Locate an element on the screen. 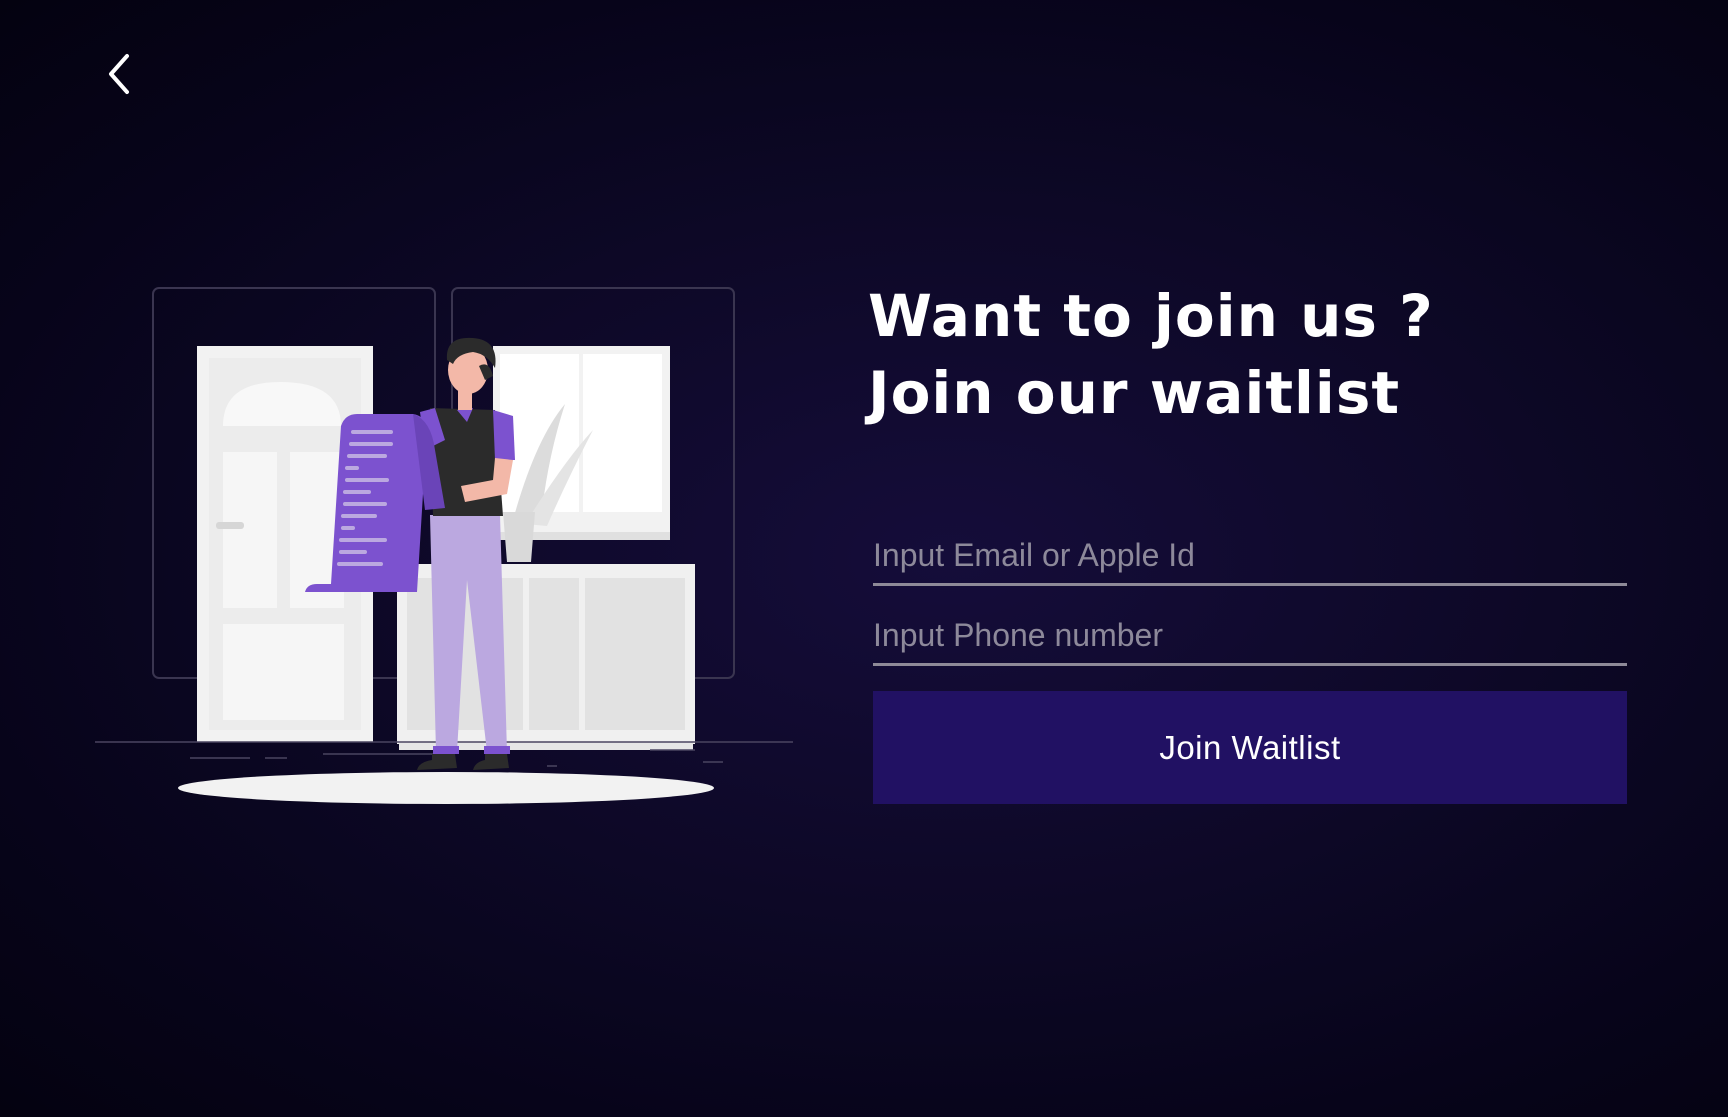 This screenshot has width=1728, height=1117. back-button is located at coordinates (118, 74).